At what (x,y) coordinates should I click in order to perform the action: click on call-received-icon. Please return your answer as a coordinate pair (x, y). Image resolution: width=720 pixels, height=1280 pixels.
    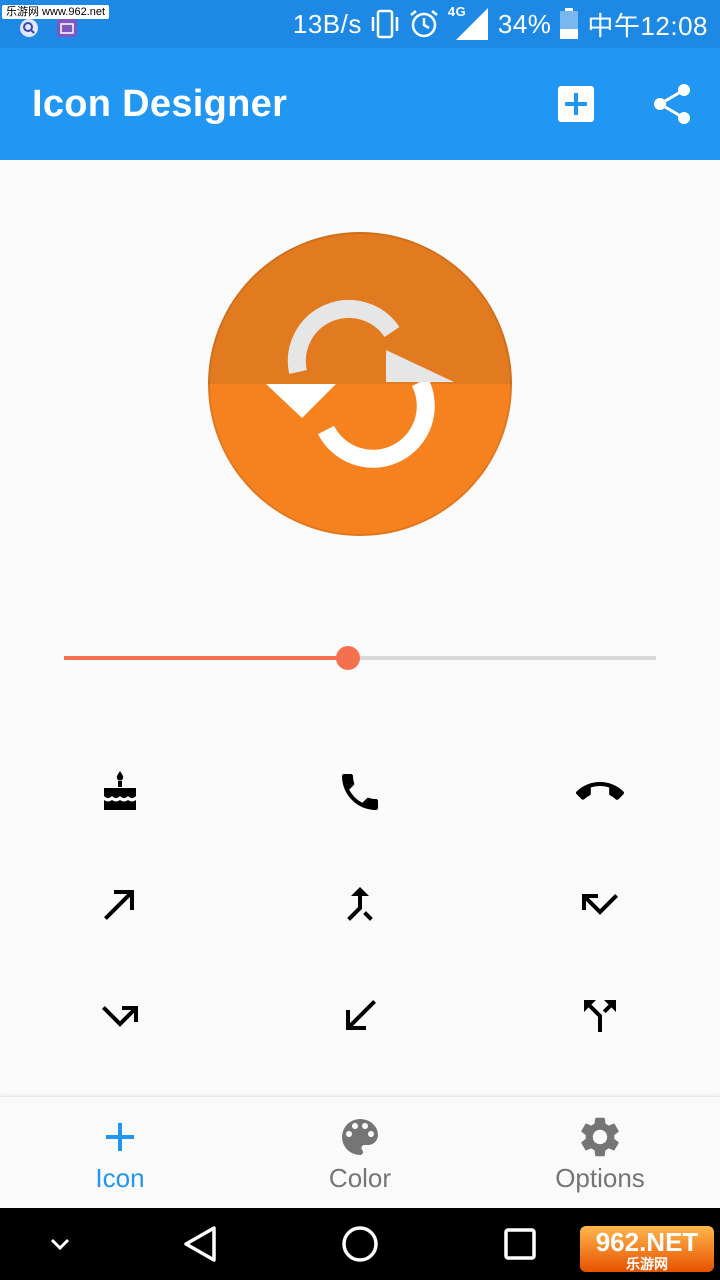
    Looking at the image, I should click on (361, 1015).